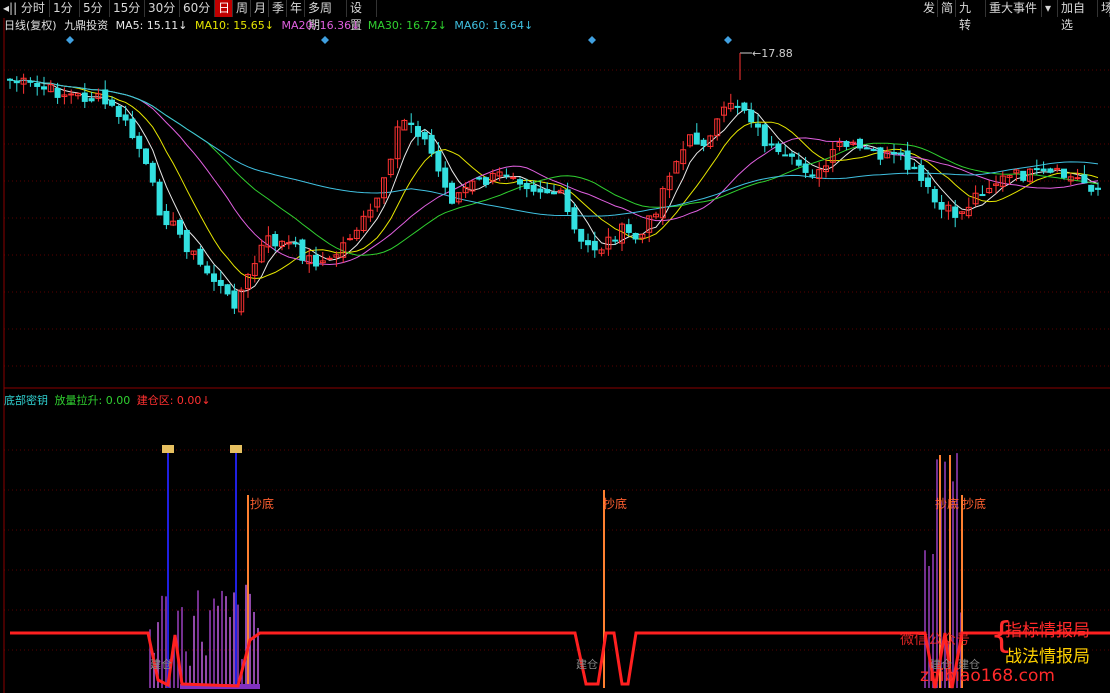 Image resolution: width=1110 pixels, height=693 pixels. What do you see at coordinates (772, 53) in the screenshot?
I see `high-price-marker: ←17.88` at bounding box center [772, 53].